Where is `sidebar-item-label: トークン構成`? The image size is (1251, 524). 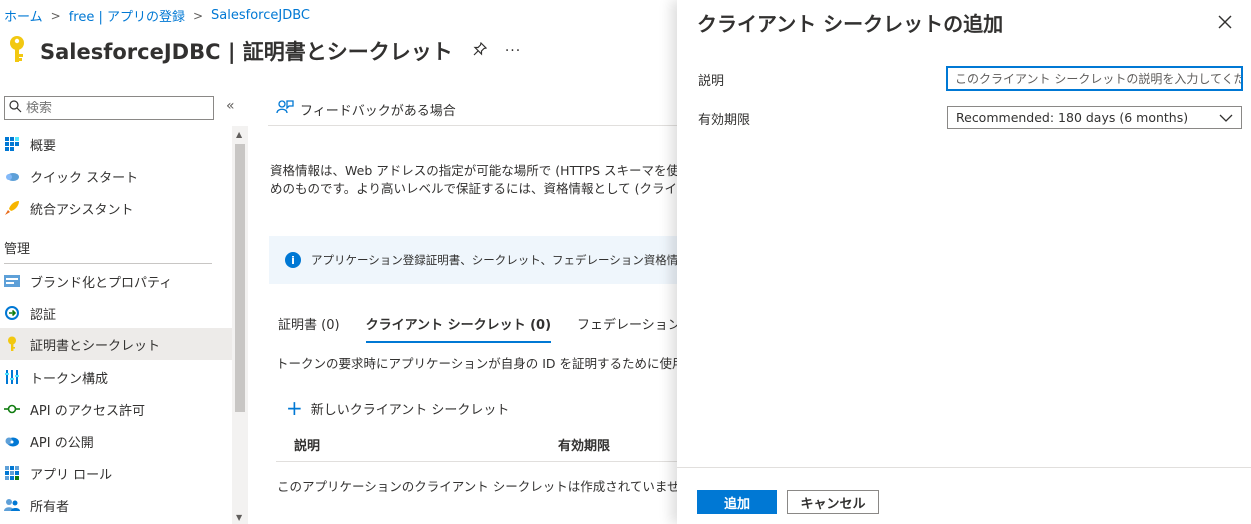 sidebar-item-label: トークン構成 is located at coordinates (69, 379).